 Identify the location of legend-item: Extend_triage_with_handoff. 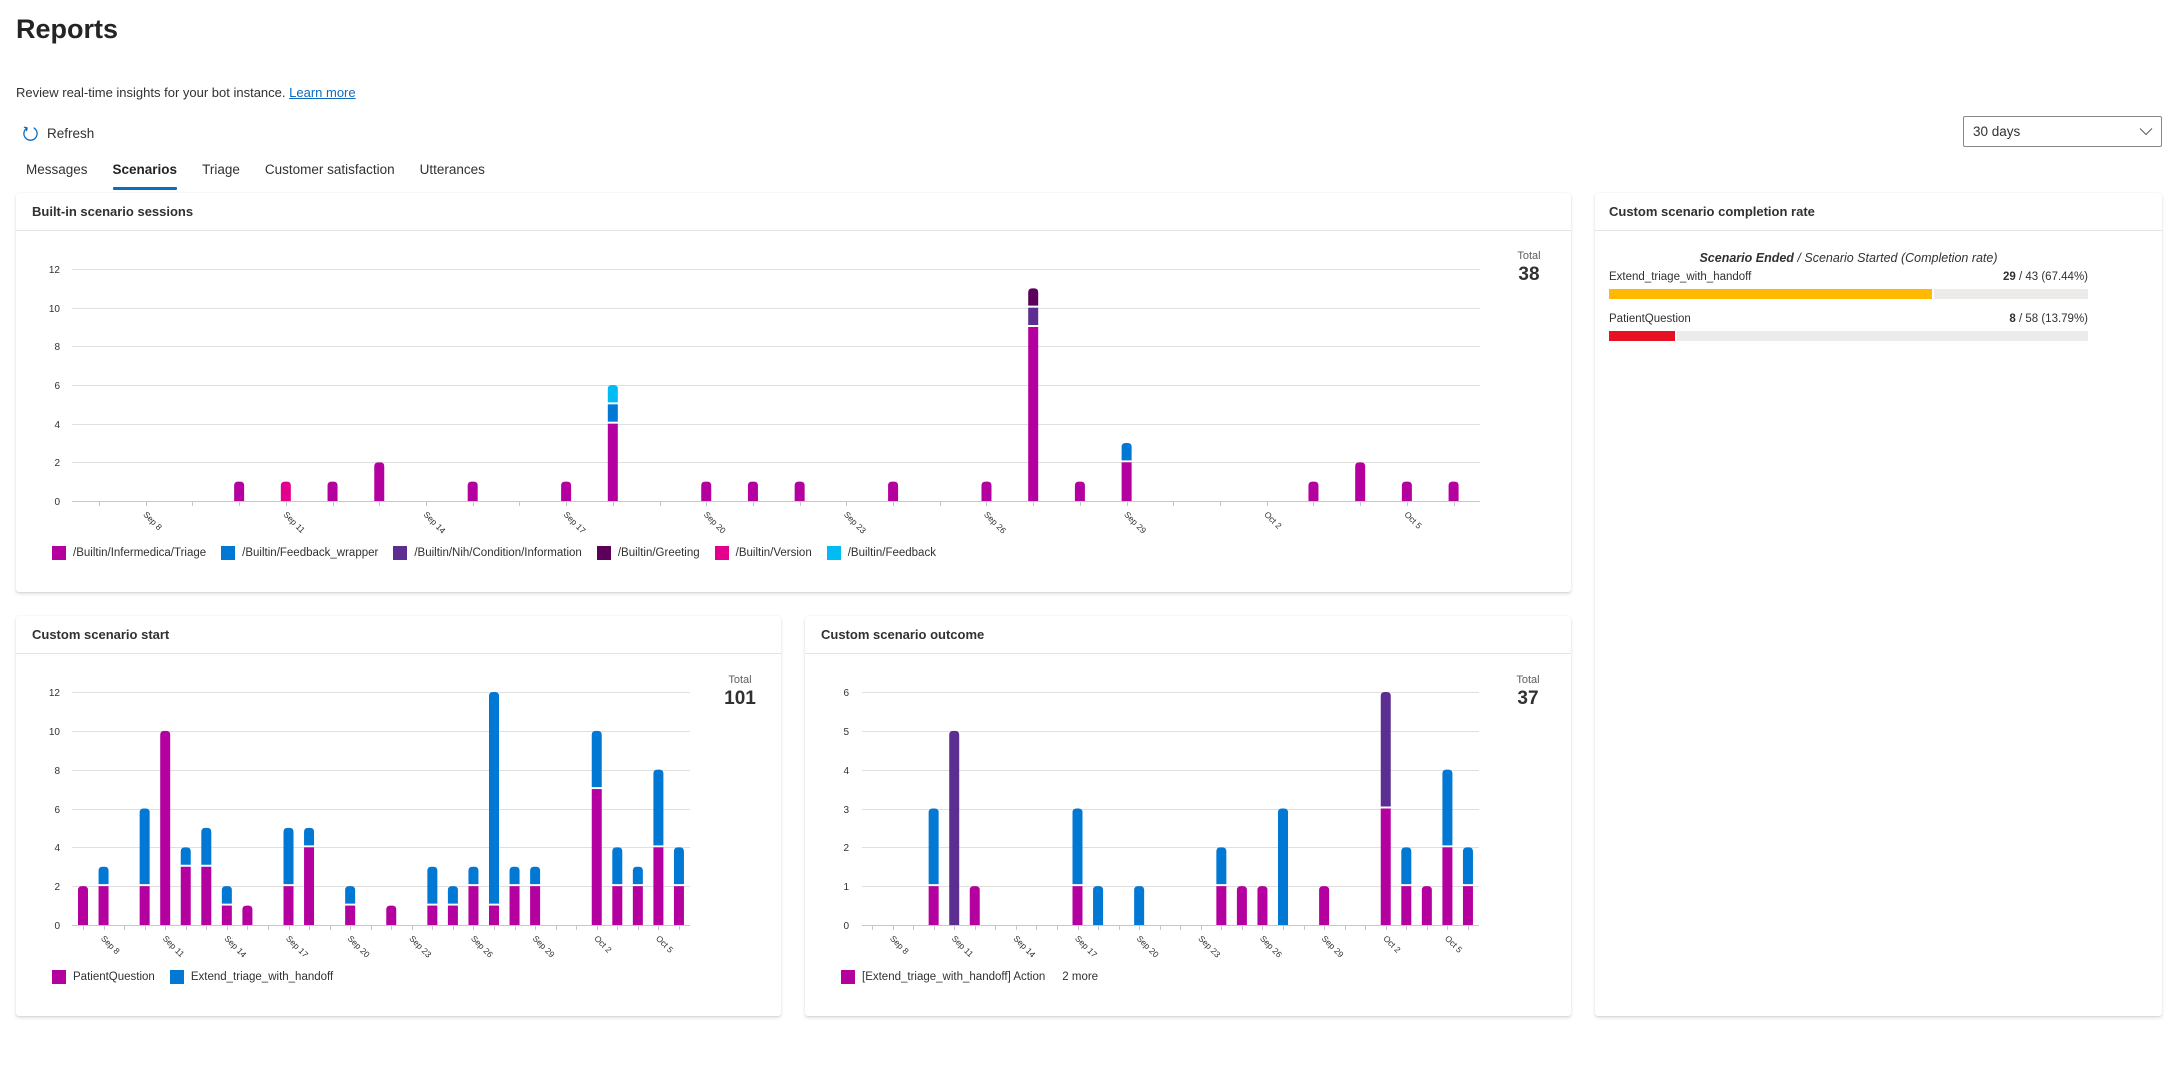
(251, 977).